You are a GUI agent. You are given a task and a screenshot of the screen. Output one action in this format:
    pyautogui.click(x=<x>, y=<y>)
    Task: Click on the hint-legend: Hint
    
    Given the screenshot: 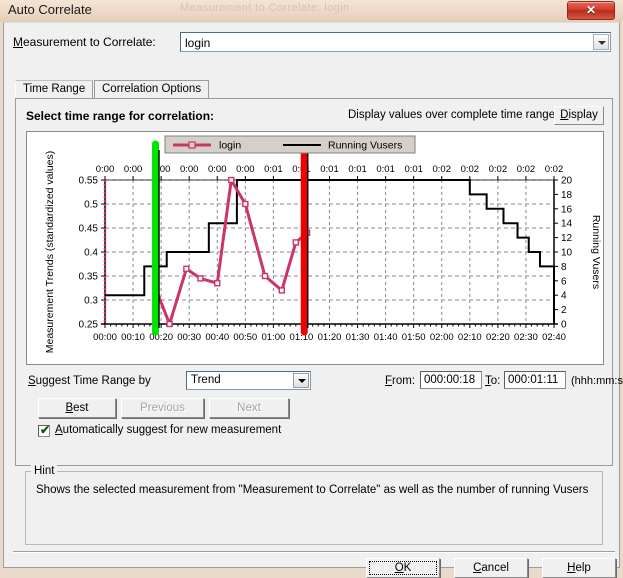 What is the action you would take?
    pyautogui.click(x=44, y=471)
    